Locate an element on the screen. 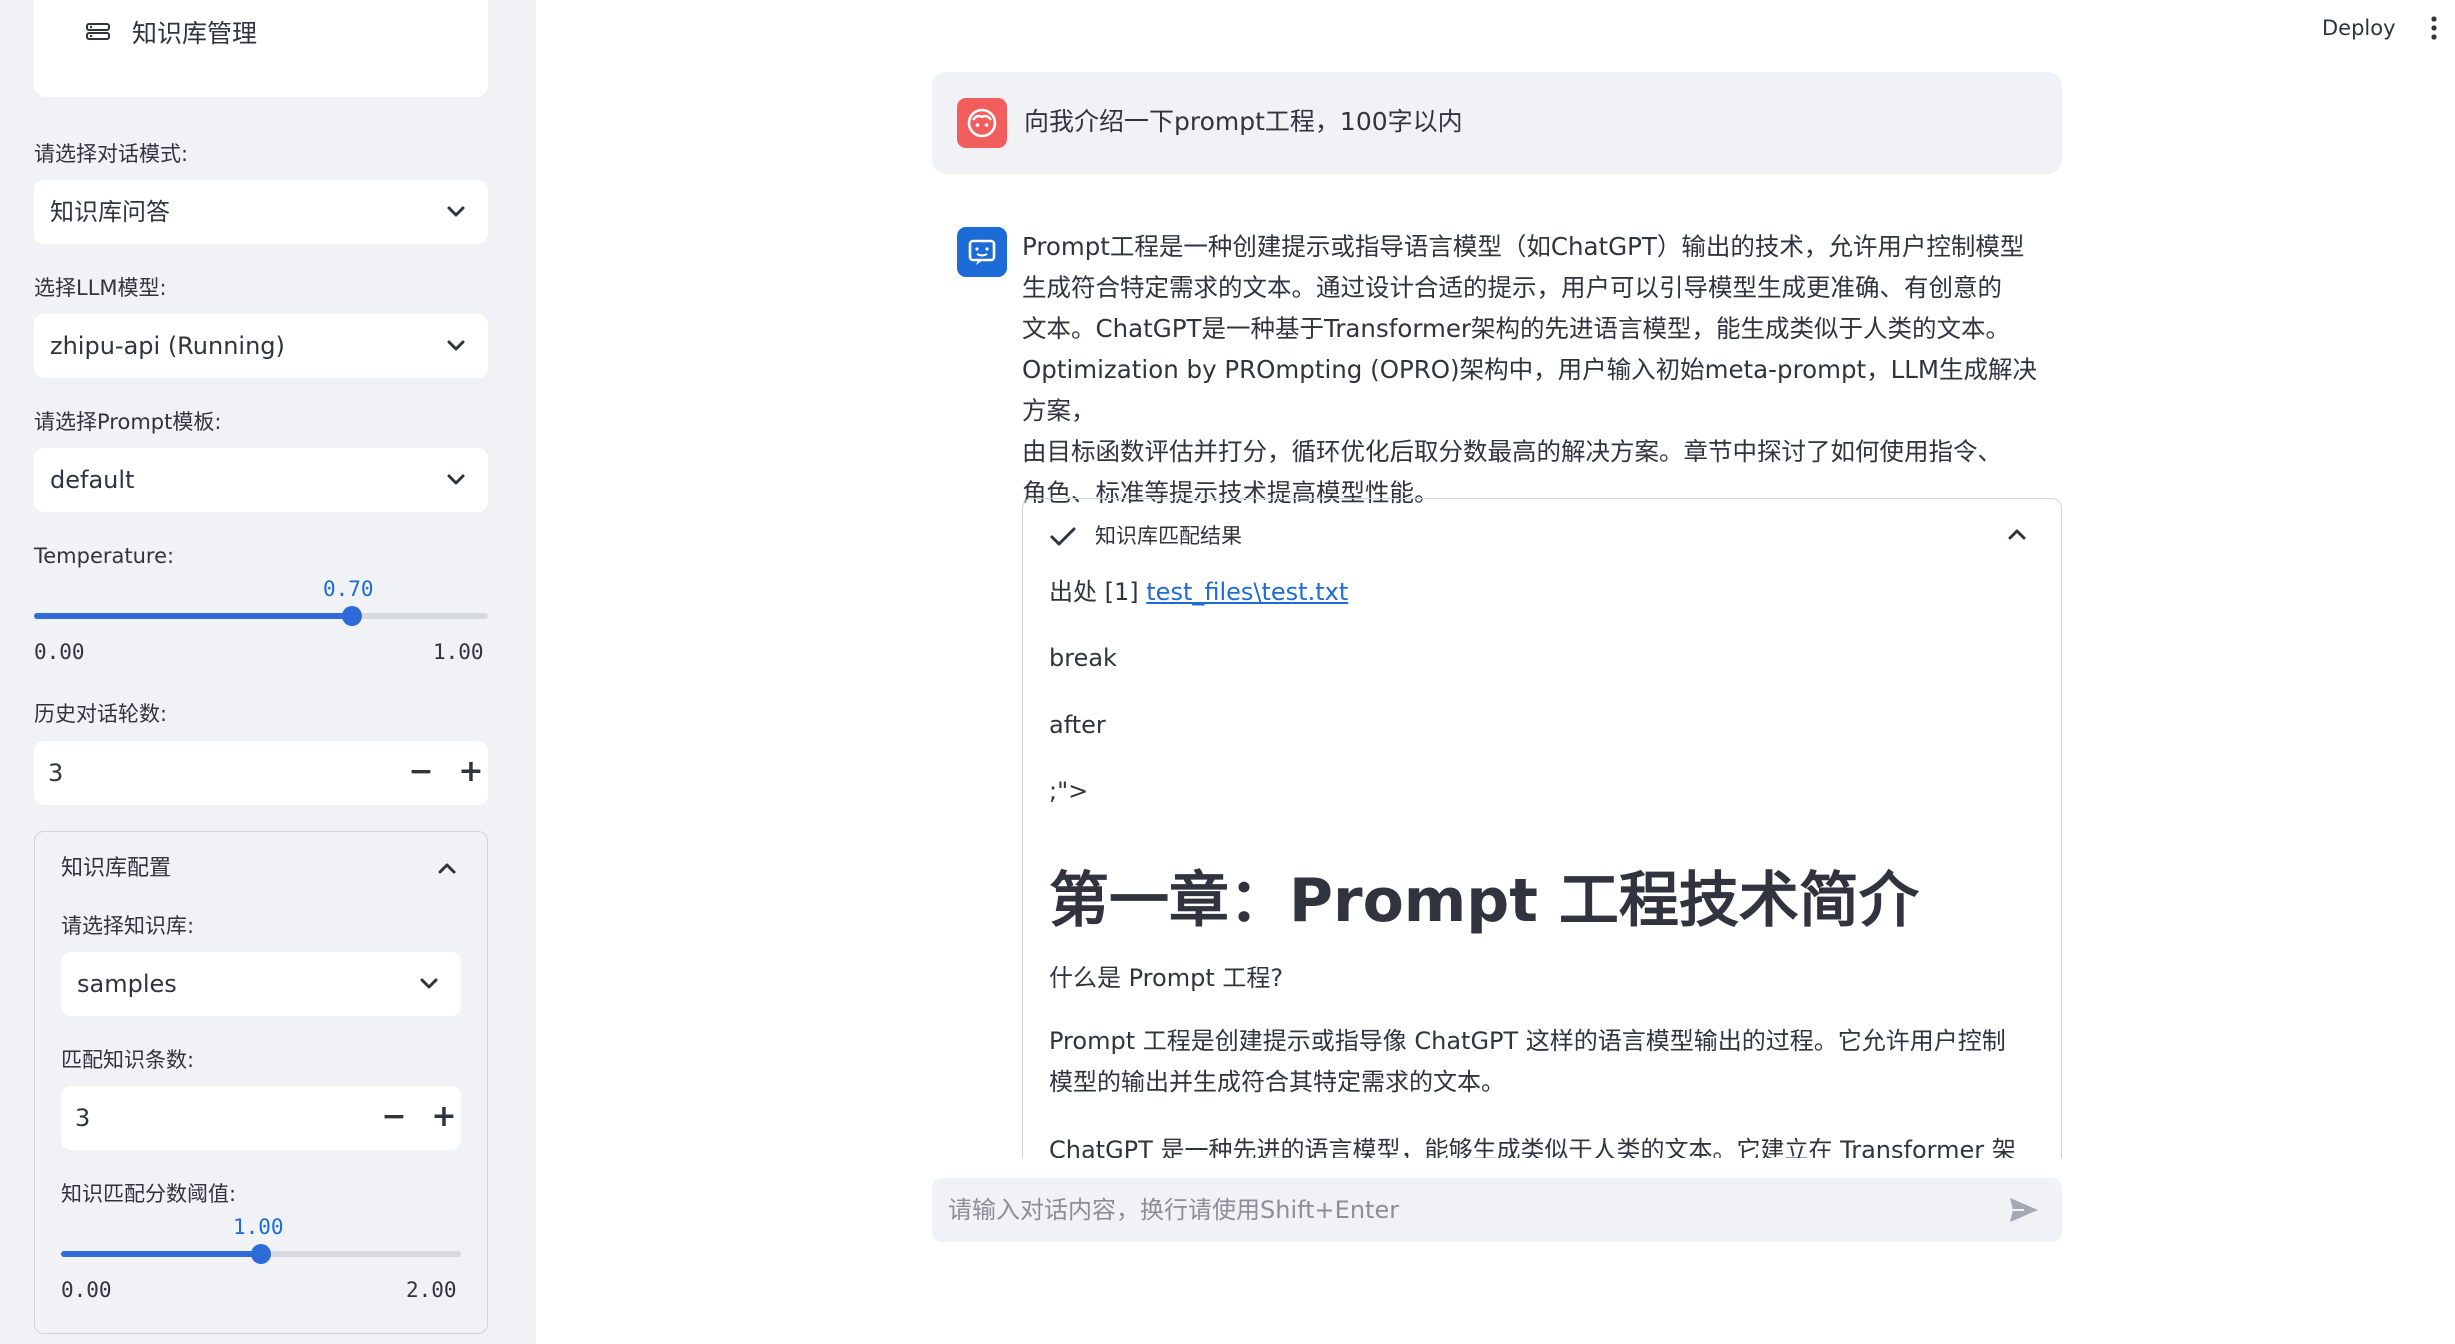 The height and width of the screenshot is (1344, 2455). topk-value: 3 is located at coordinates (82, 1118).